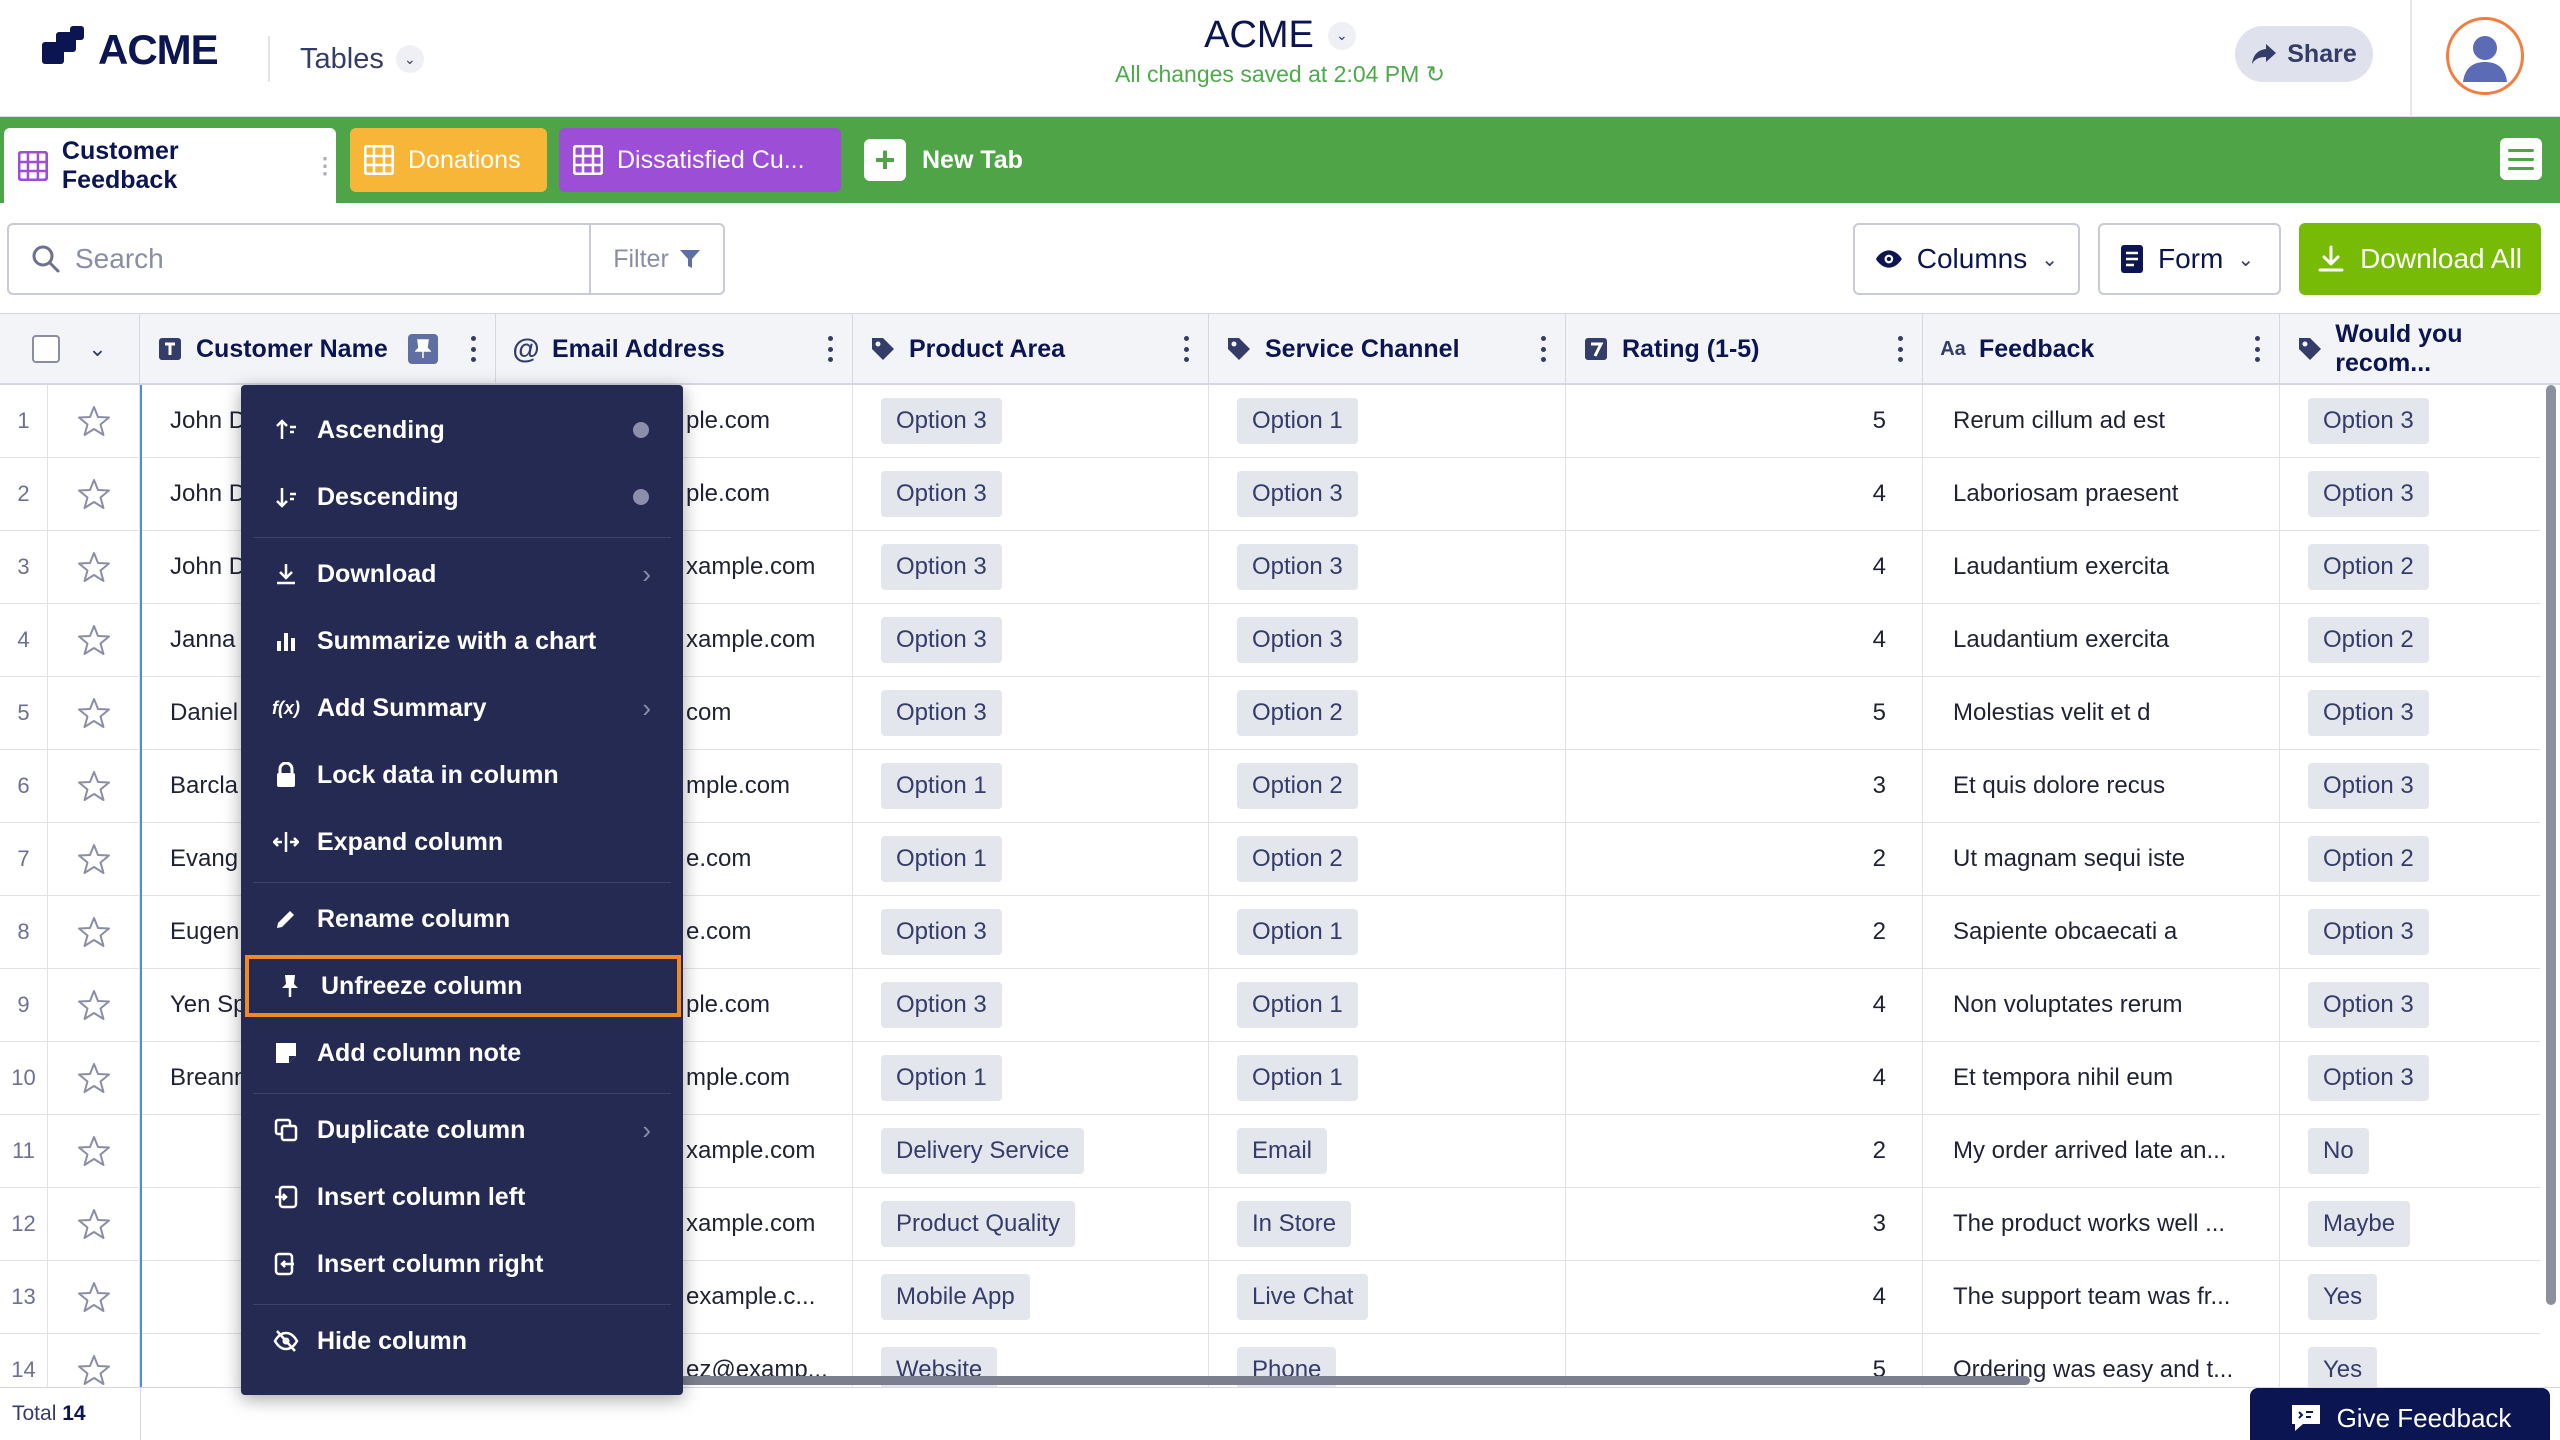 Image resolution: width=2560 pixels, height=1440 pixels. I want to click on cell-feedback: Molestias velit et d, so click(2101, 713).